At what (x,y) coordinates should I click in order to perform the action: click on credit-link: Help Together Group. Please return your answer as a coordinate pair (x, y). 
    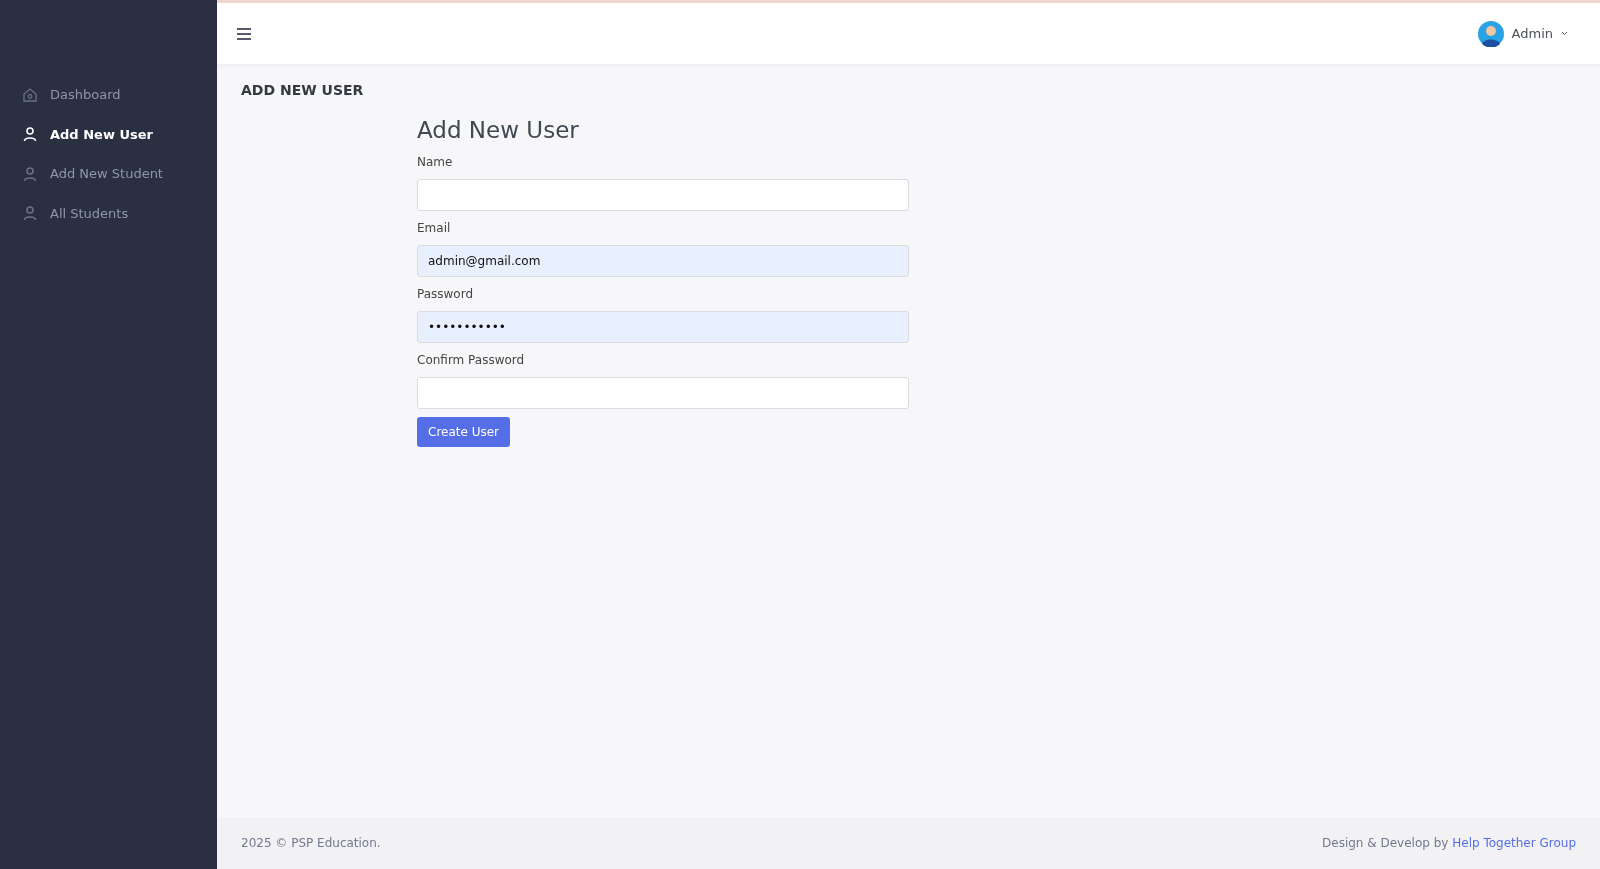
    Looking at the image, I should click on (1514, 843).